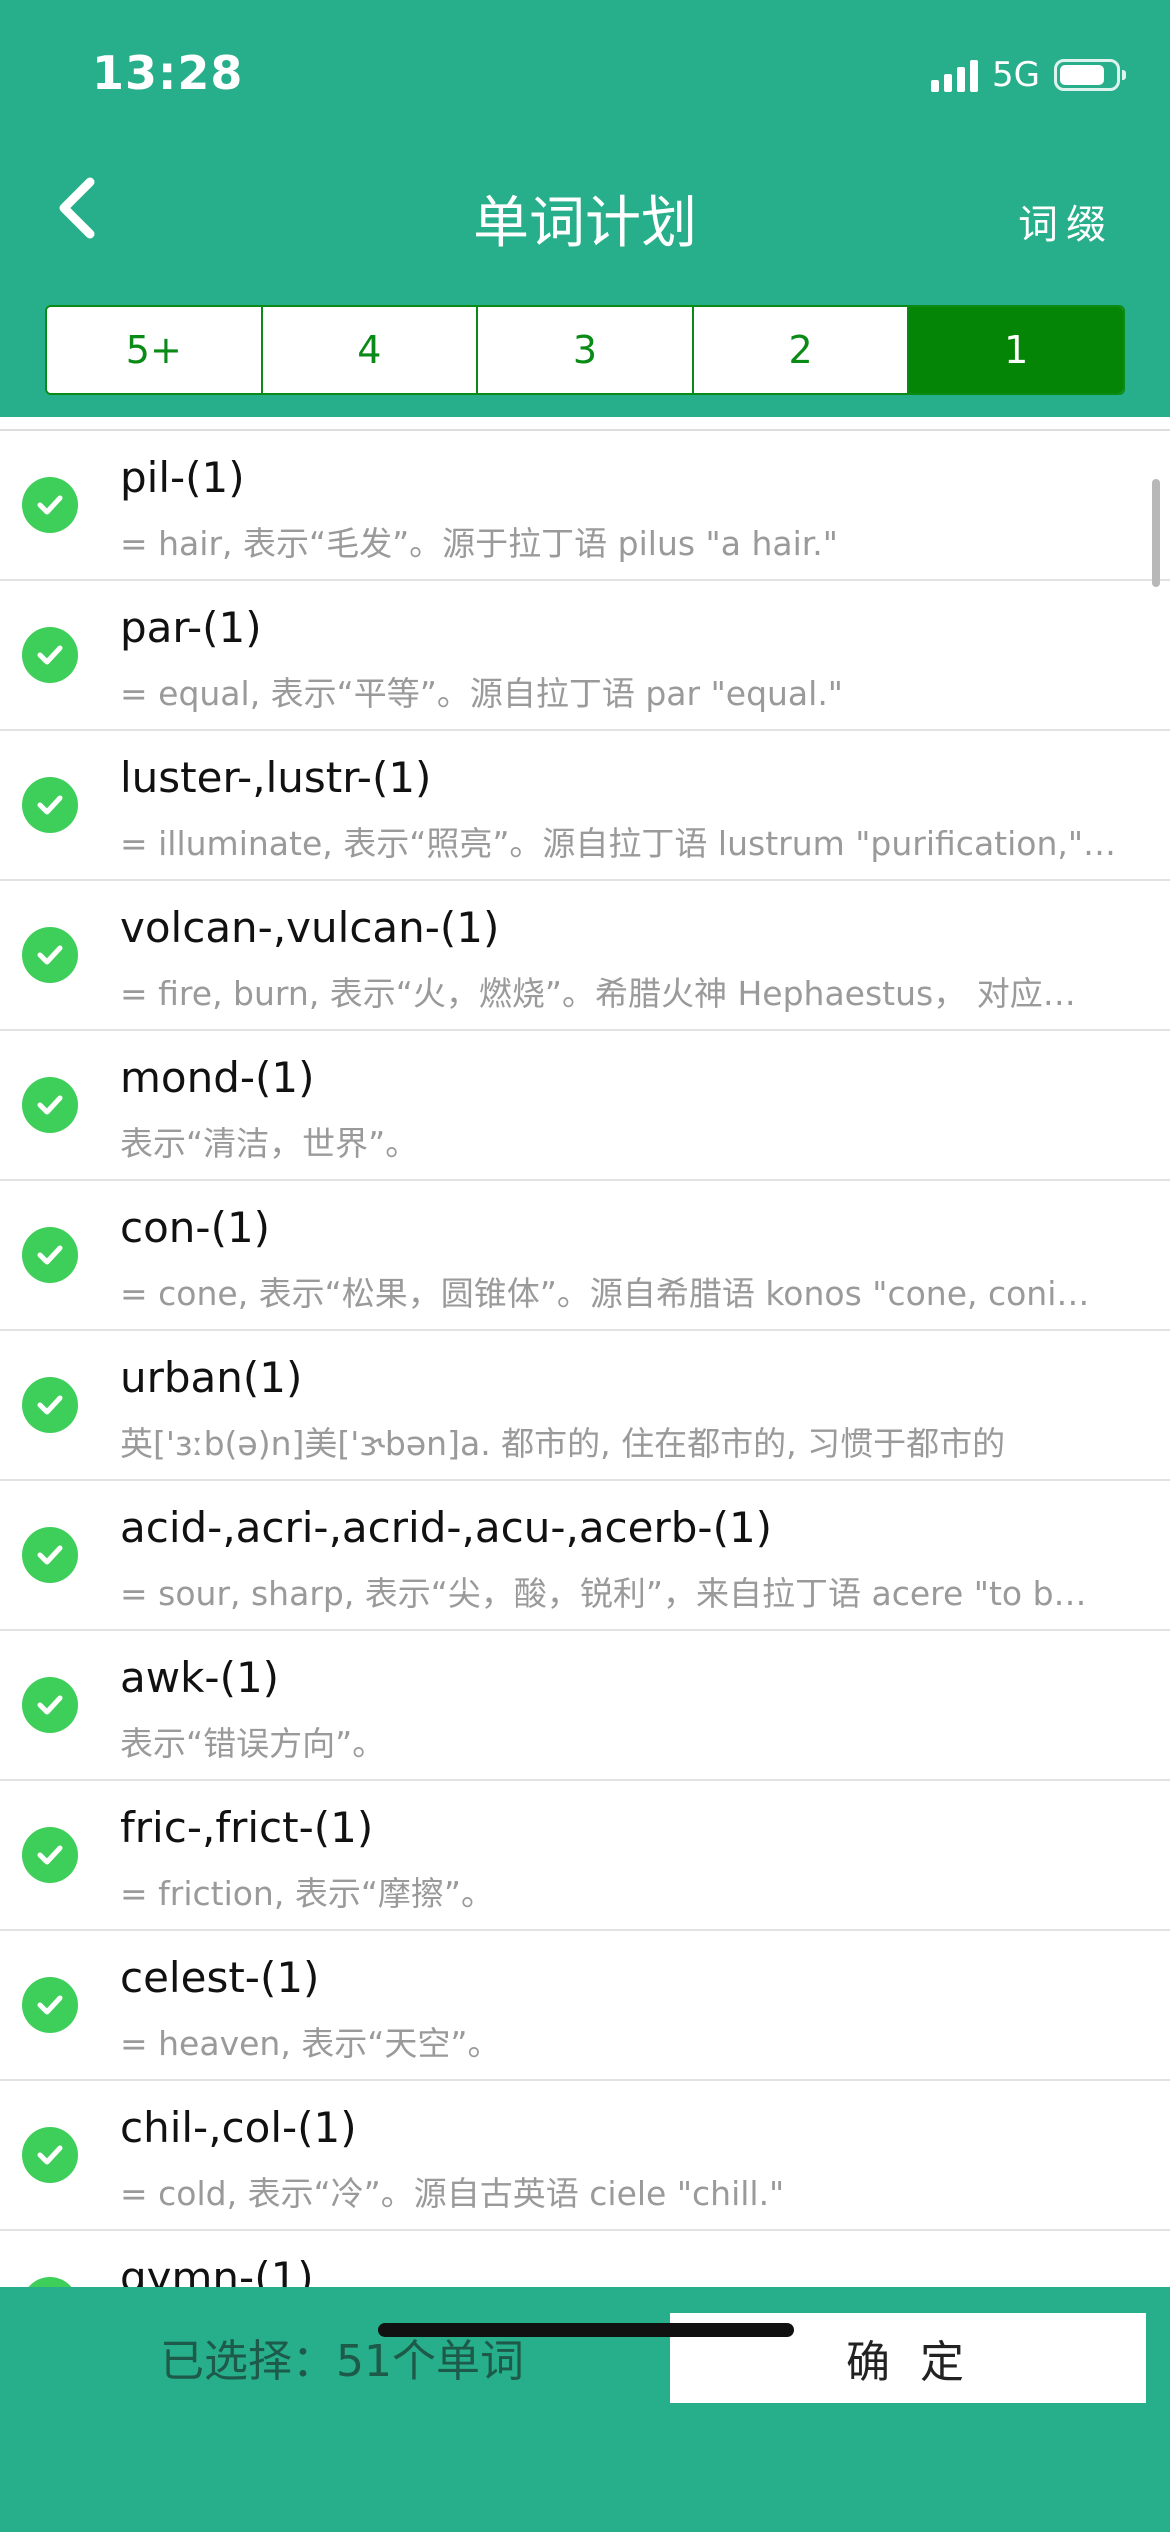  Describe the element at coordinates (1090, 75) in the screenshot. I see `battery-icon` at that location.